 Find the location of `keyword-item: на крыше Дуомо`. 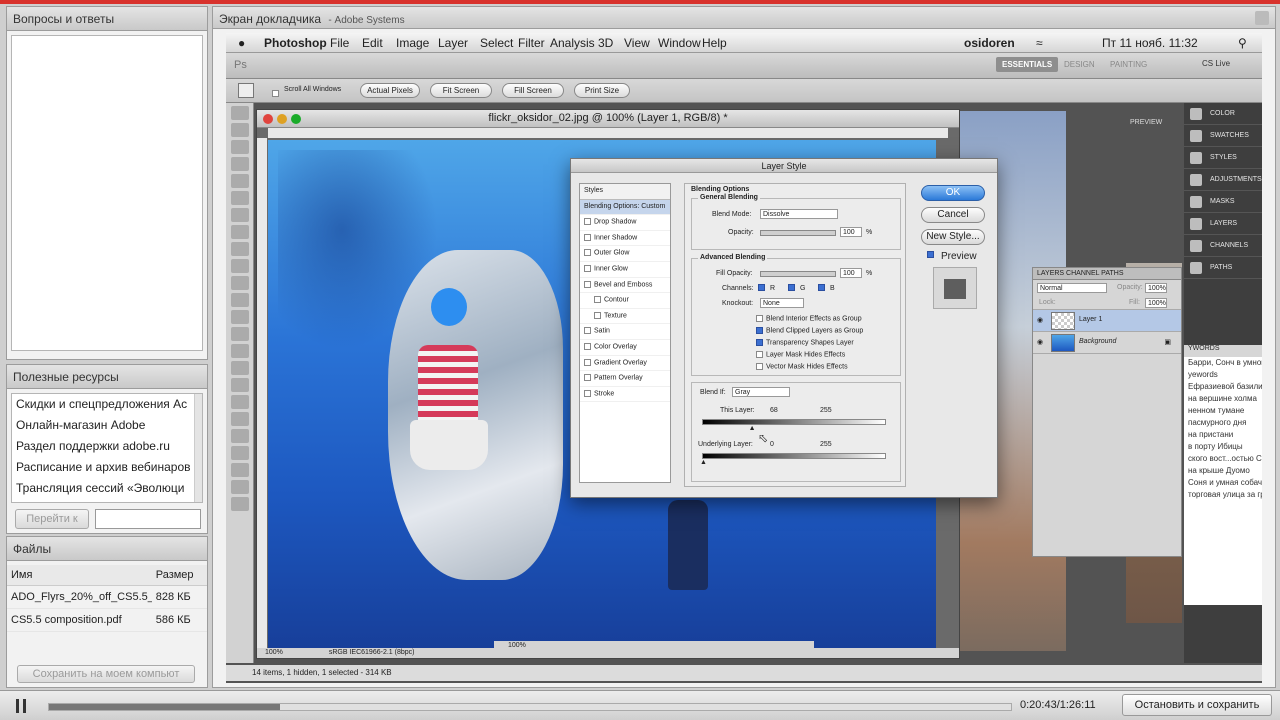

keyword-item: на крыше Дуомо is located at coordinates (1223, 471).